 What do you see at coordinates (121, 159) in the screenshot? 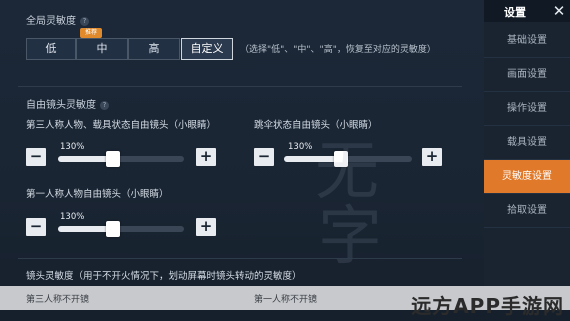
I see `slider-third-person` at bounding box center [121, 159].